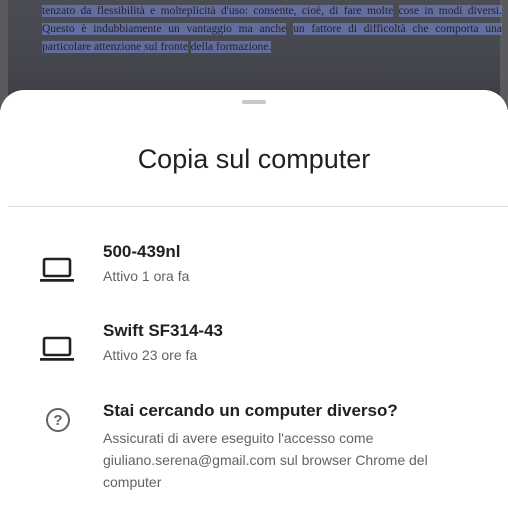 This screenshot has width=508, height=520. I want to click on device-status: Attivo 1 ora fa, so click(146, 276).